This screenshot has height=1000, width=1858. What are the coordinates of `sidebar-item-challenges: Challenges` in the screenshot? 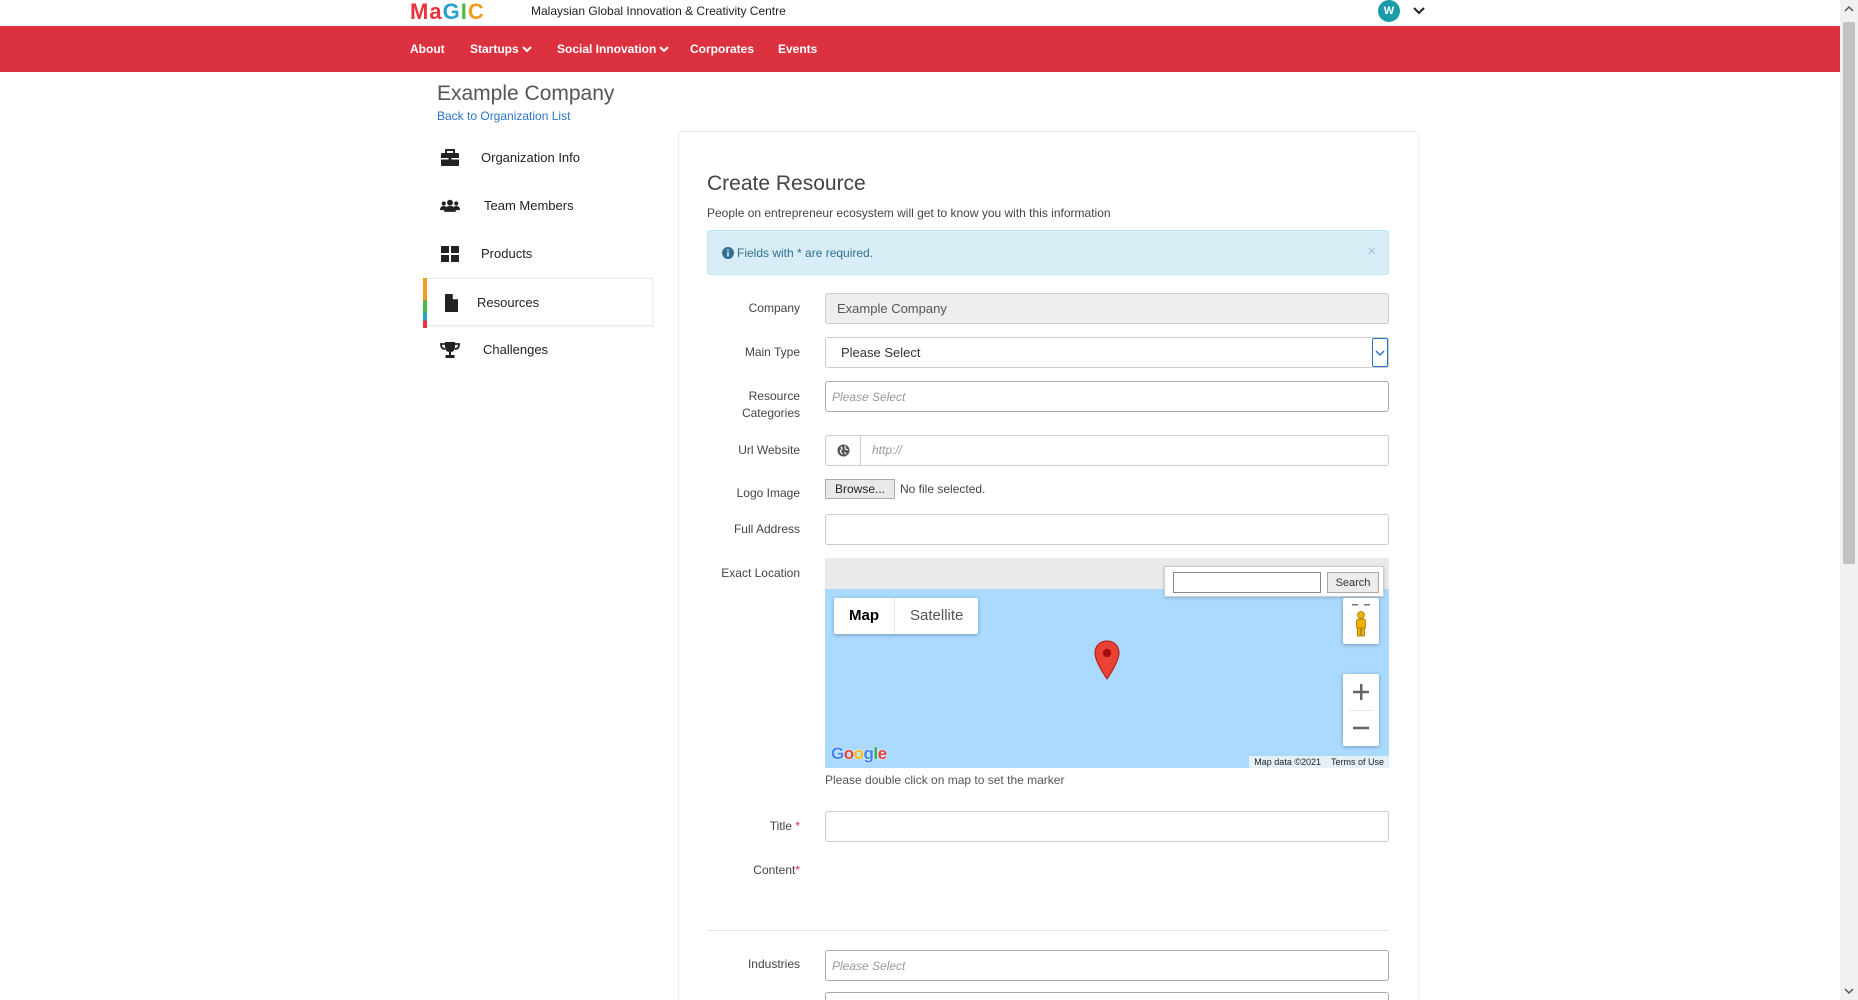 It's located at (538, 350).